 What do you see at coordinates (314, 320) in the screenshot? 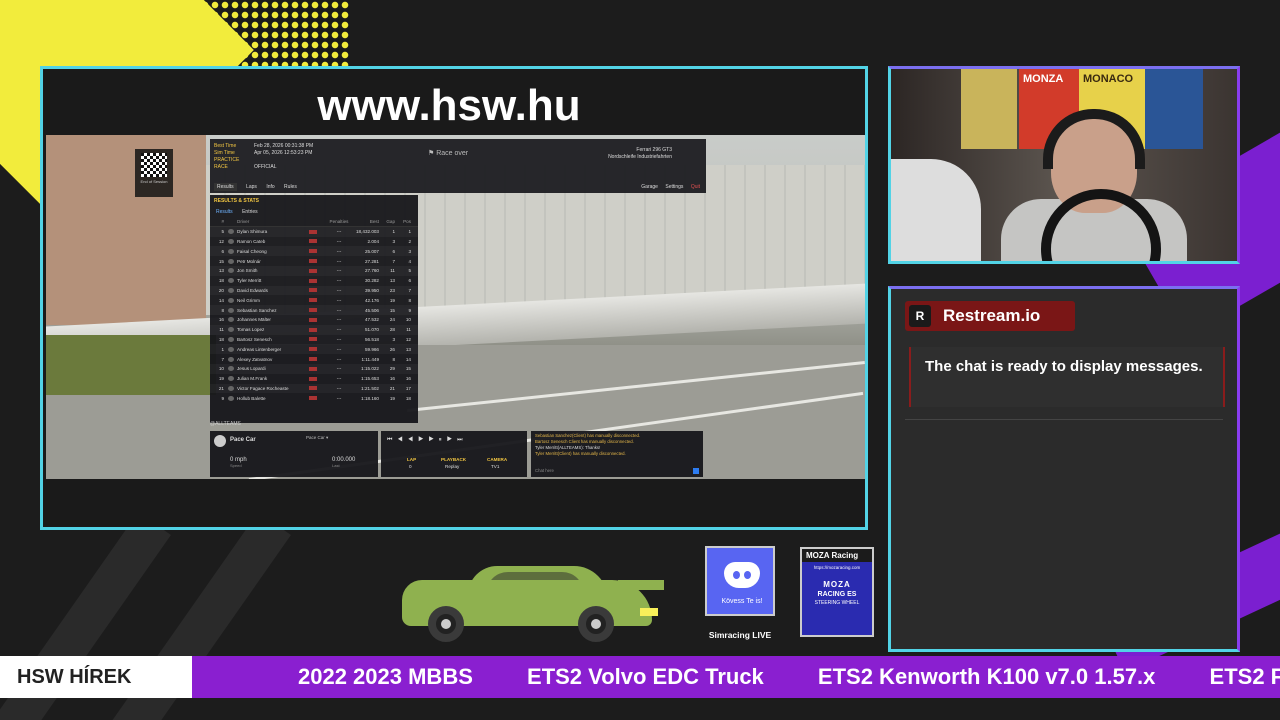
I see `table-row: 16 Johannes Mälter --- 47.532 24 10` at bounding box center [314, 320].